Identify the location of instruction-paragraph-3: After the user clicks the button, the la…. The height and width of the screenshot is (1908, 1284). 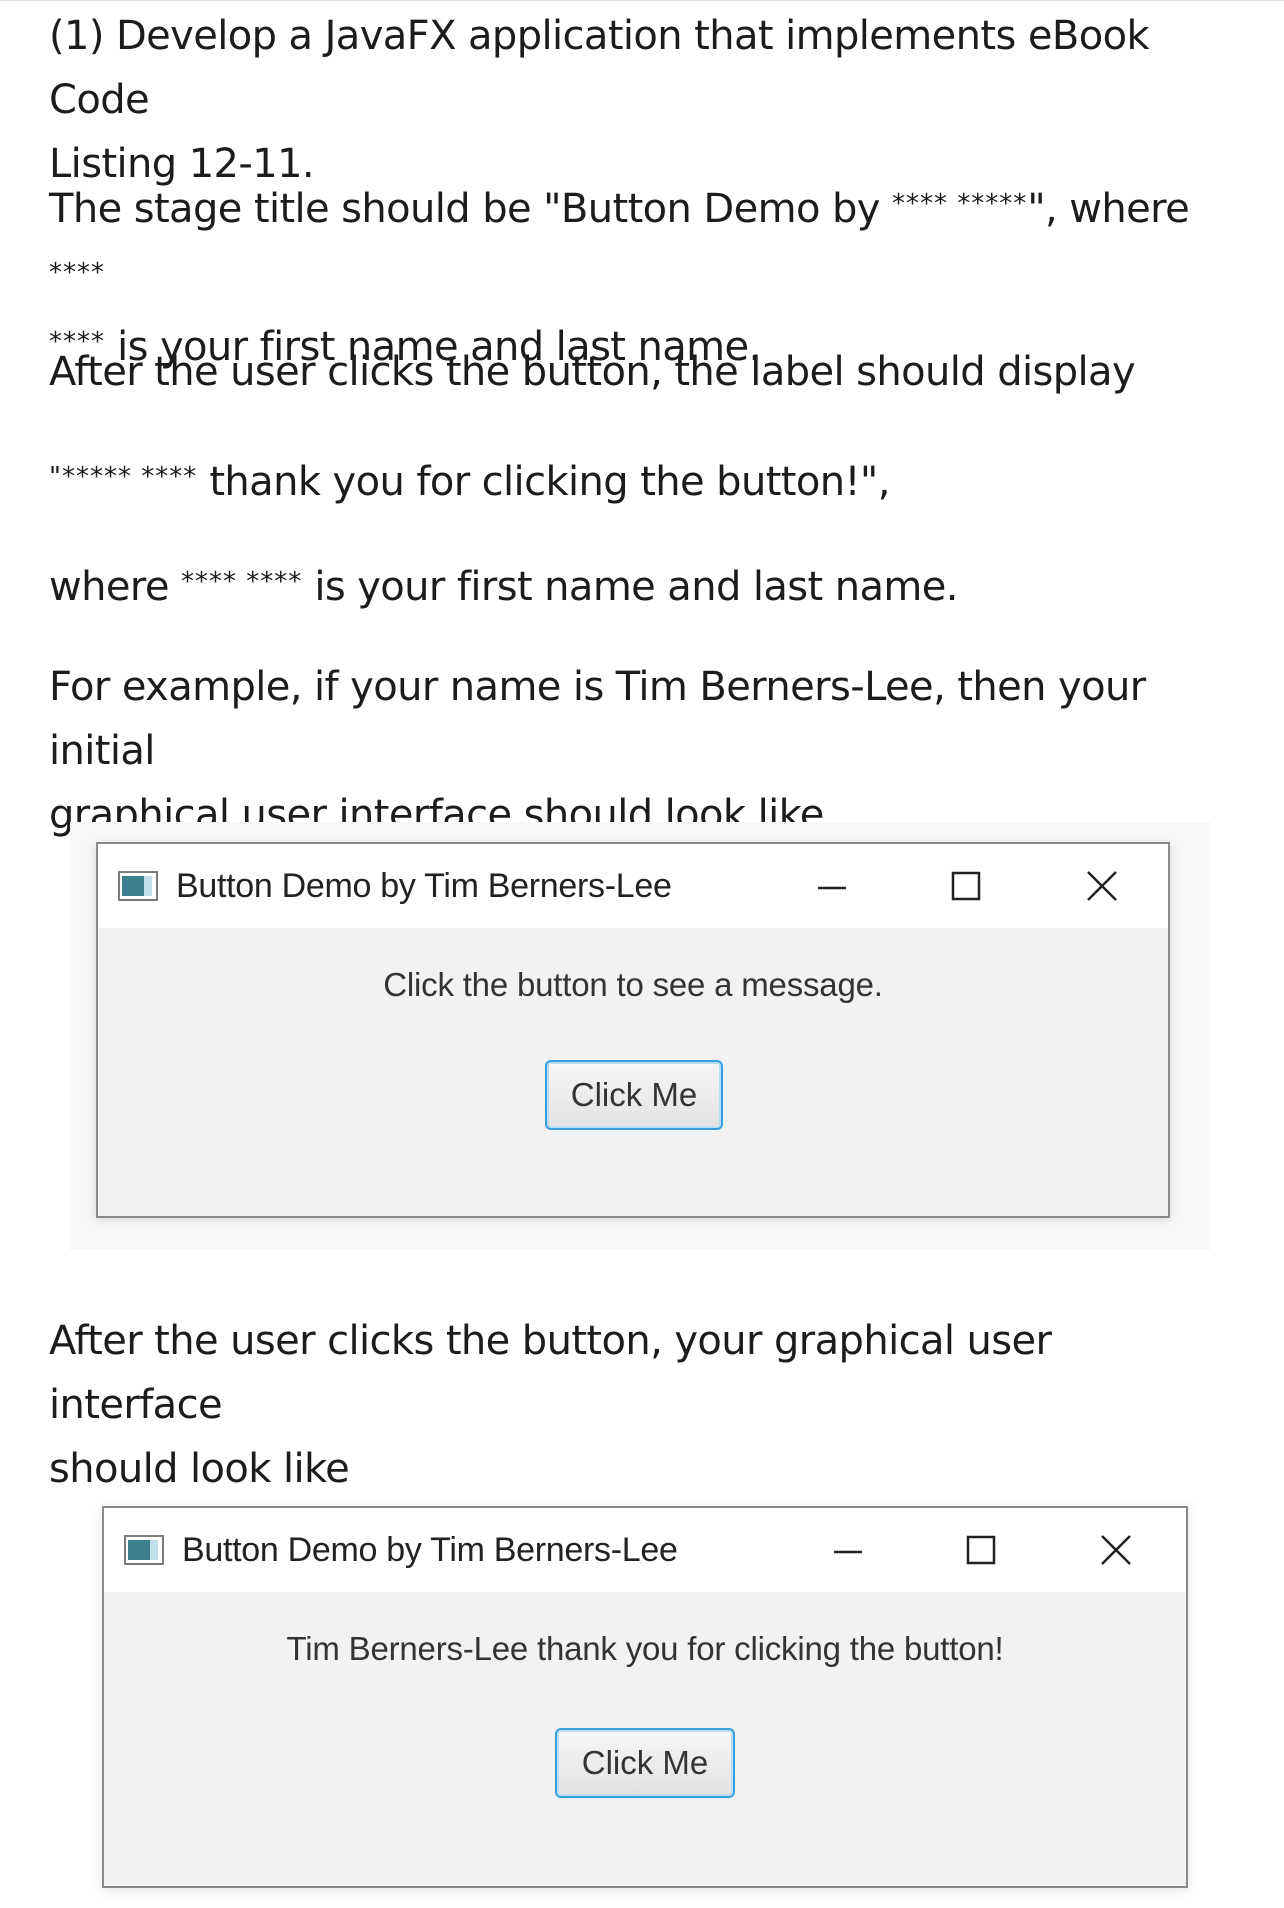
(639, 372).